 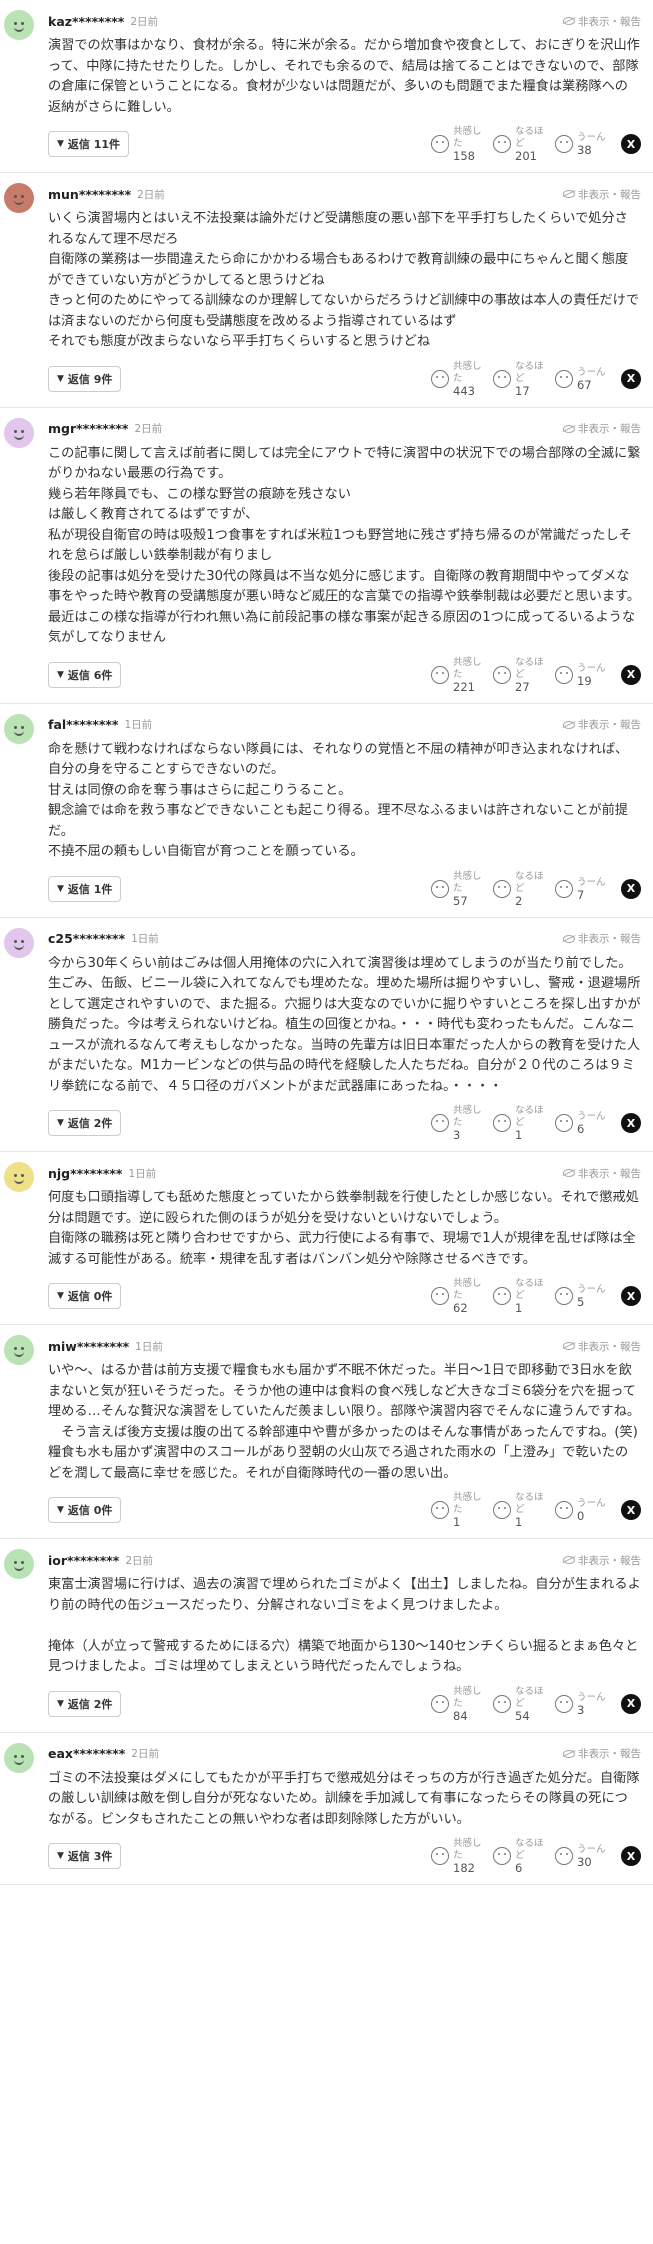 What do you see at coordinates (526, 156) in the screenshot?
I see `reaction-count: 201` at bounding box center [526, 156].